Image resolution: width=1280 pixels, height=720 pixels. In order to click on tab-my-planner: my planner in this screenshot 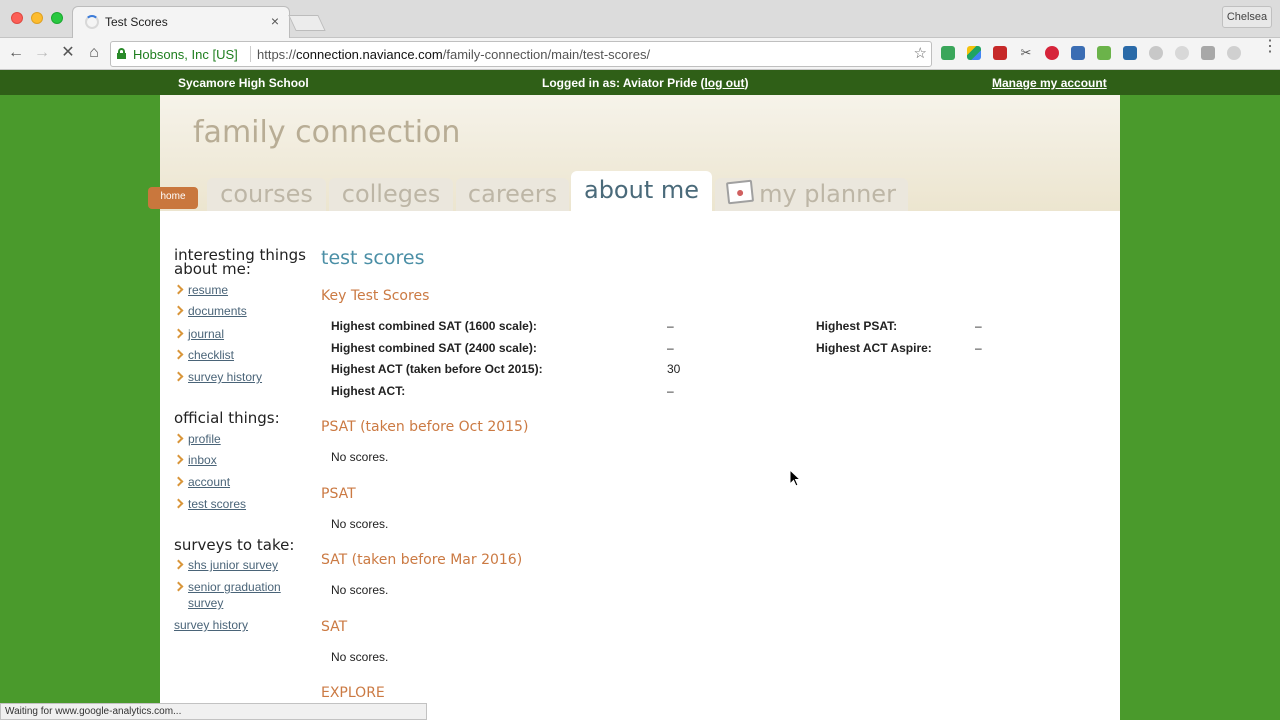, I will do `click(811, 194)`.